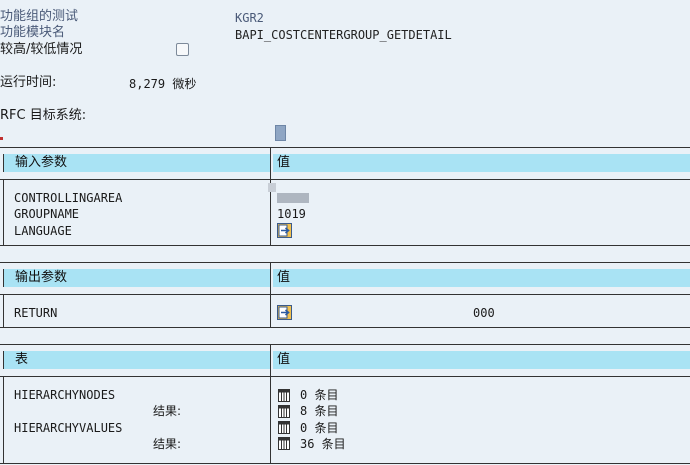  Describe the element at coordinates (284, 162) in the screenshot. I see `import-value-title: 值` at that location.